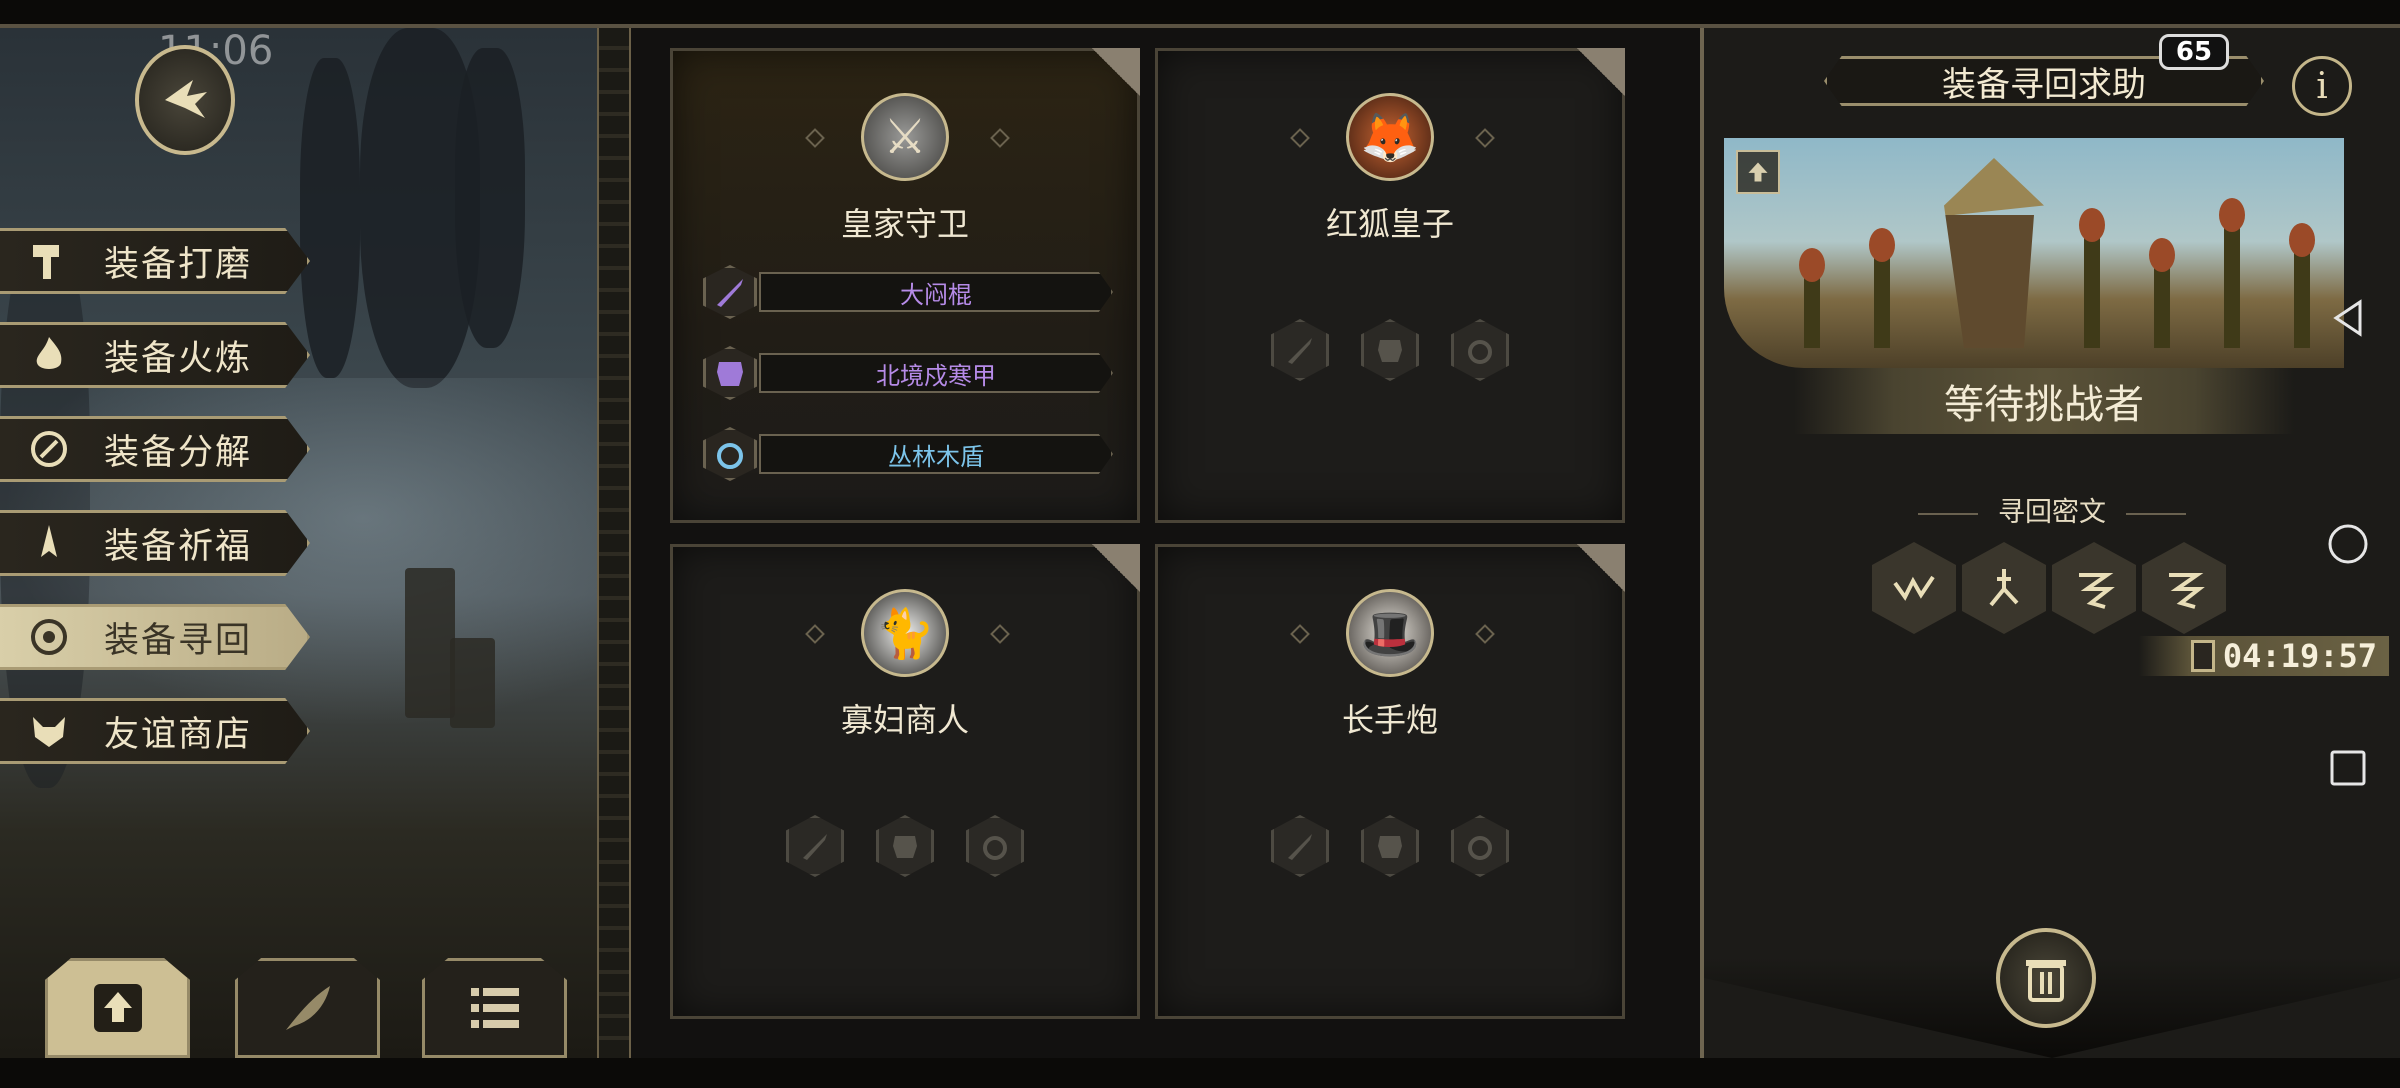 This screenshot has width=2400, height=1088. Describe the element at coordinates (1914, 588) in the screenshot. I see `rune-1-icon` at that location.